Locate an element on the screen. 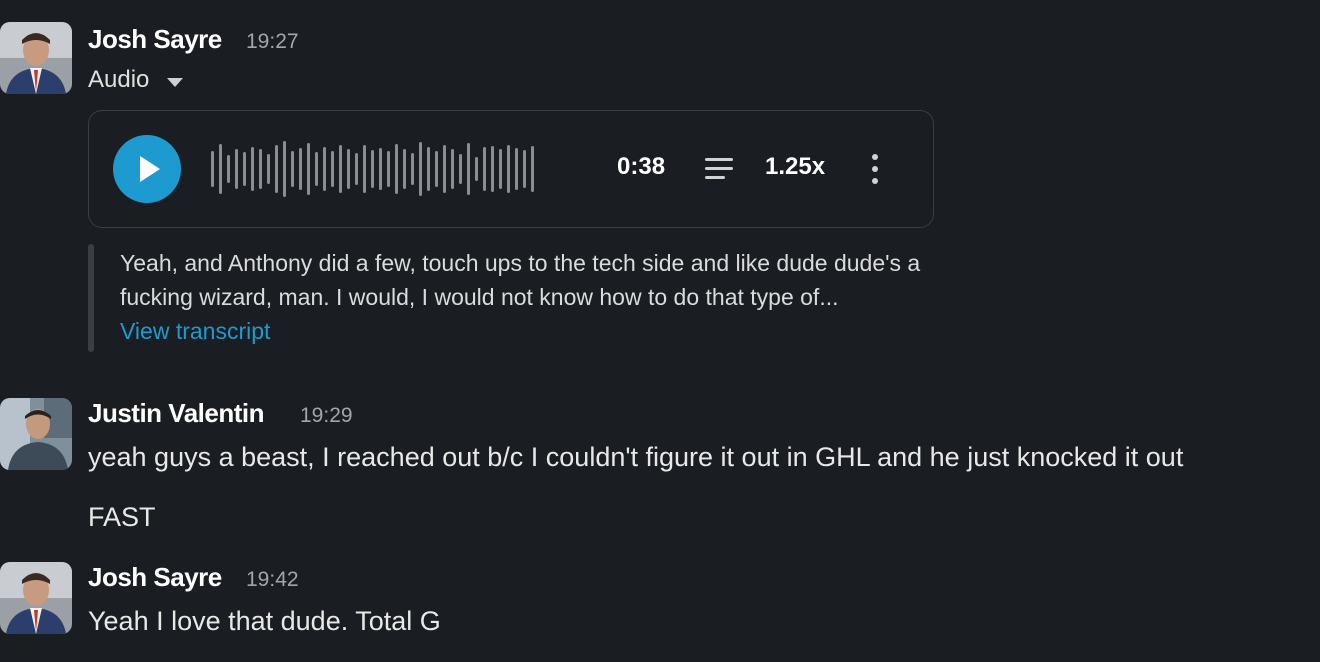 The height and width of the screenshot is (662, 1320). timestamp: 19:27 is located at coordinates (272, 42).